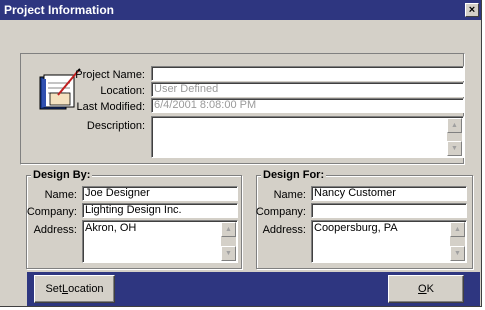 The image size is (485, 310). I want to click on design-for-address-text: Coopersburg, PA, so click(356, 228).